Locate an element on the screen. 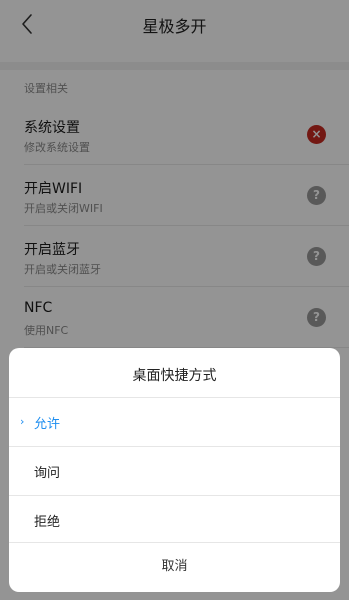 Image resolution: width=349 pixels, height=600 pixels. option-ask: 询问 is located at coordinates (174, 471).